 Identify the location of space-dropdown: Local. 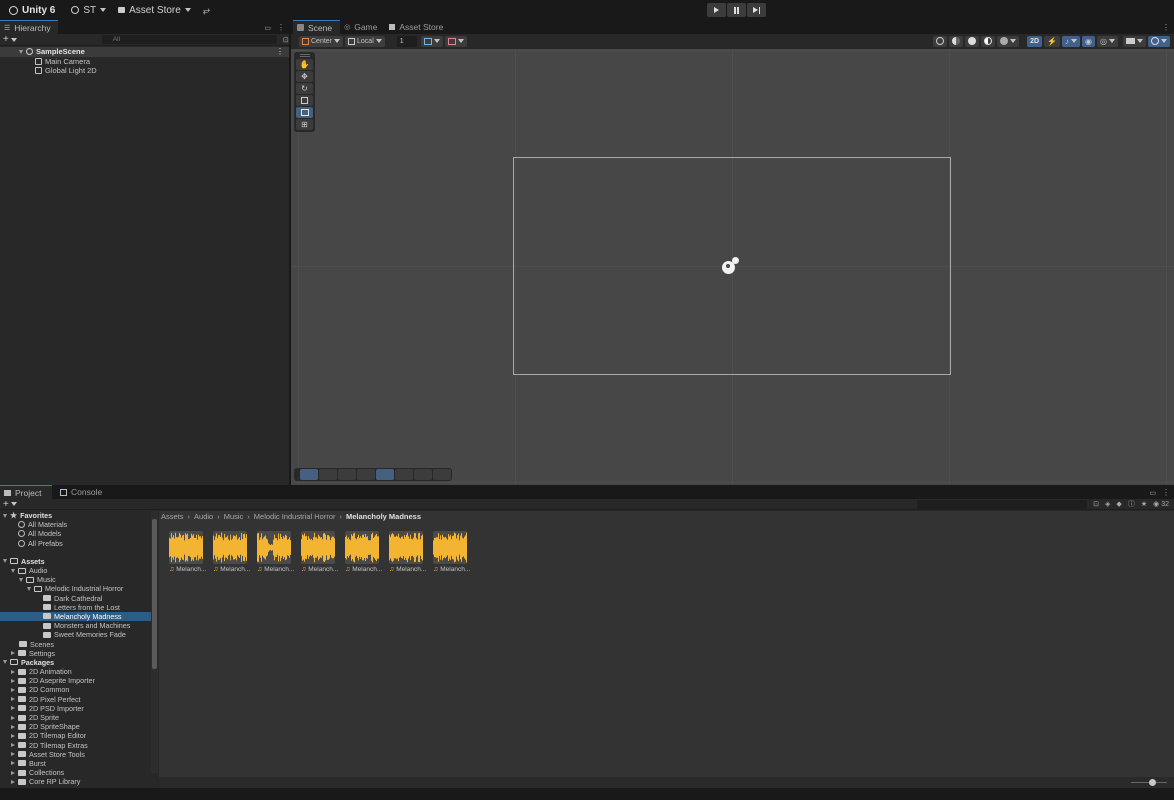
(365, 41).